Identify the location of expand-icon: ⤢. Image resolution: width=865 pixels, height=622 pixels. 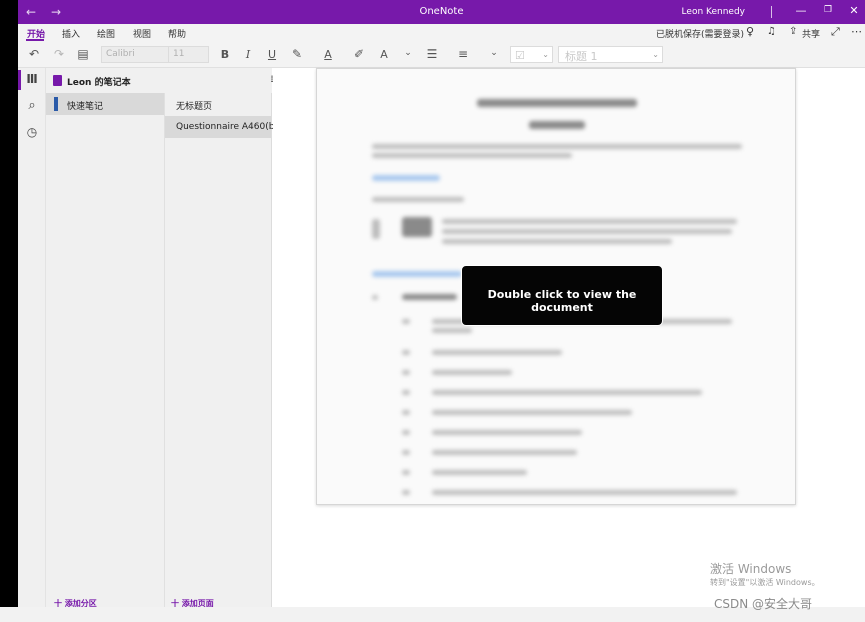
(835, 32).